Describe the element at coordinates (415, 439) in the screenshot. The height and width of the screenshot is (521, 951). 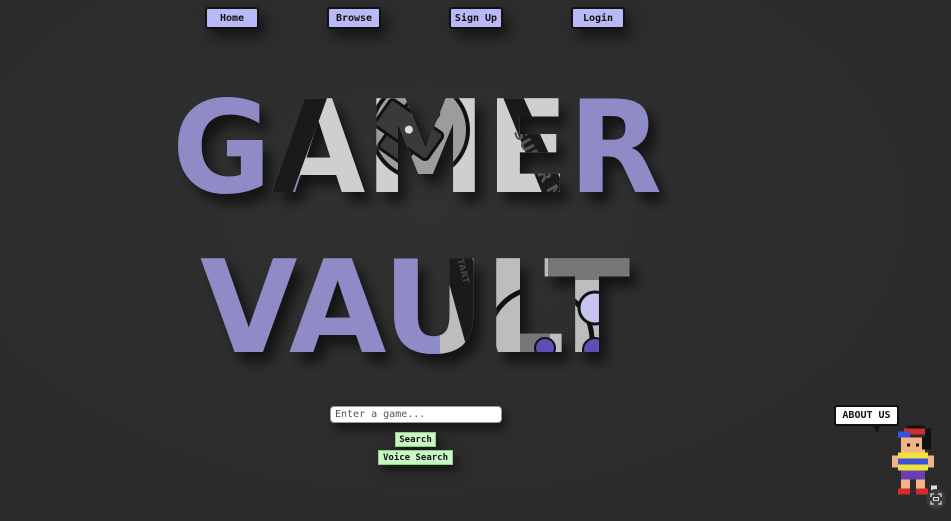
I see `search-button: Search` at that location.